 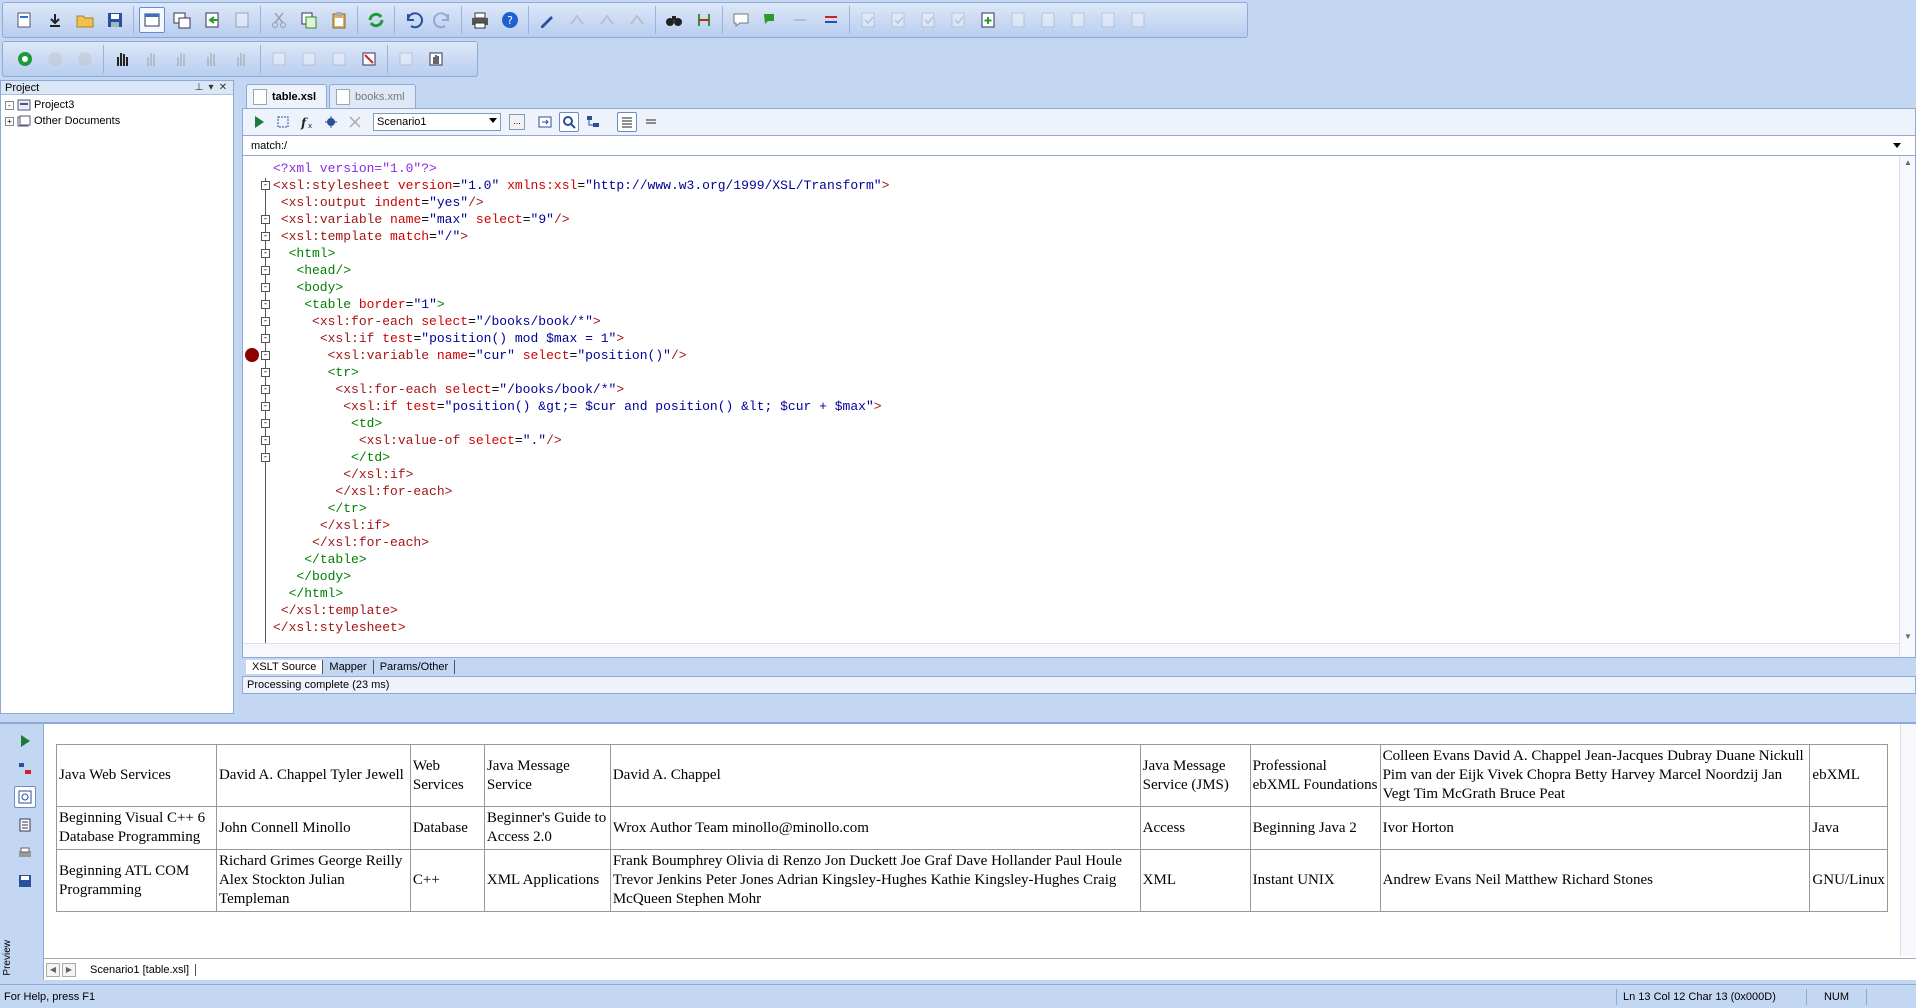 I want to click on breakpoint-enable-icon, so click(x=339, y=59).